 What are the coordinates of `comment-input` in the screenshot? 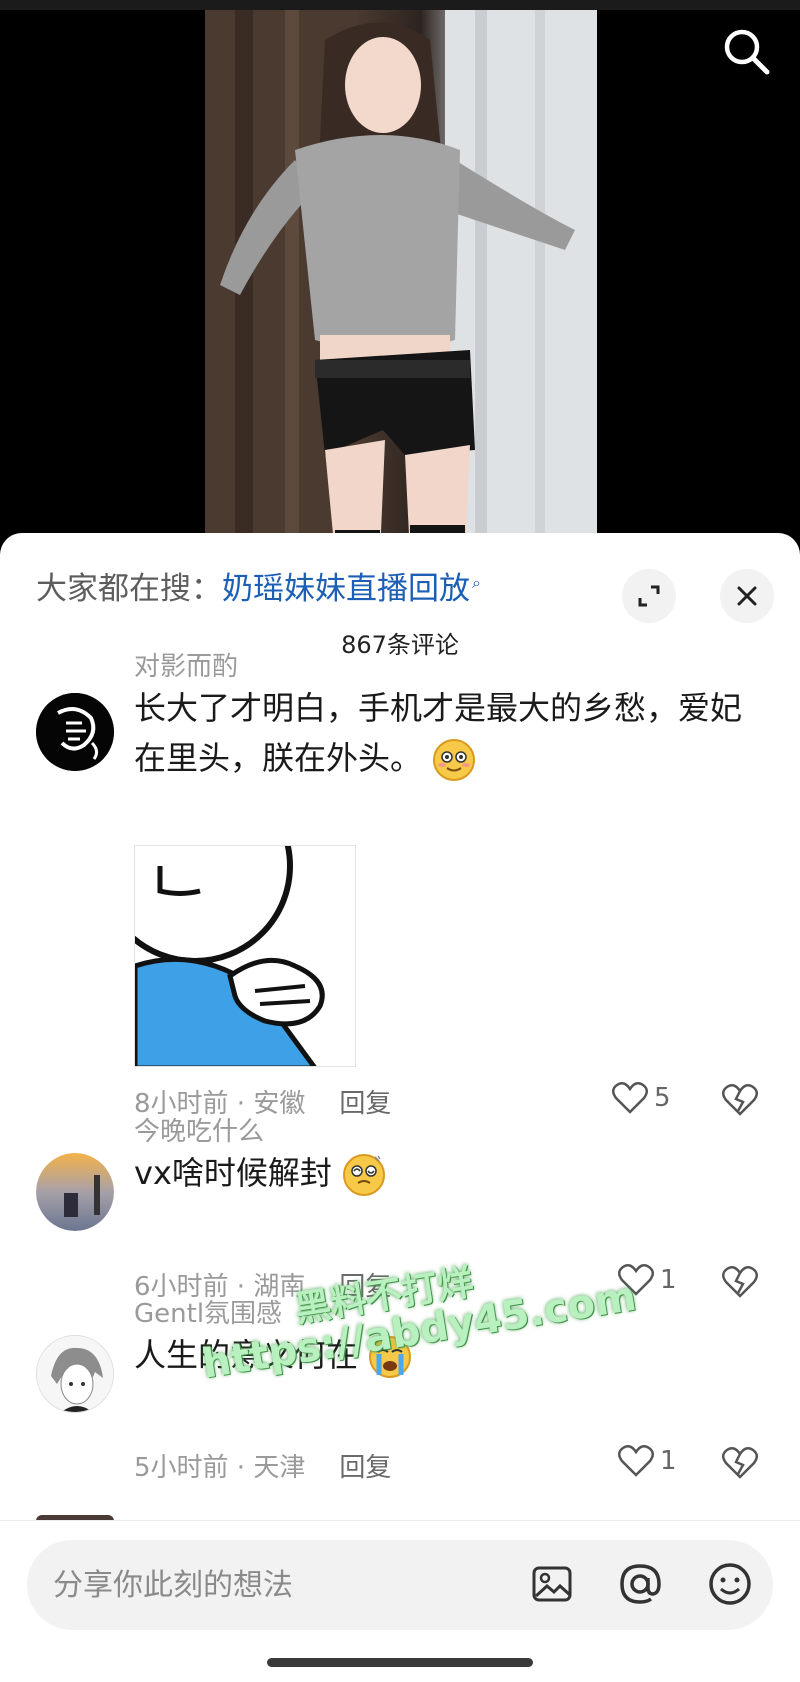 It's located at (283, 1585).